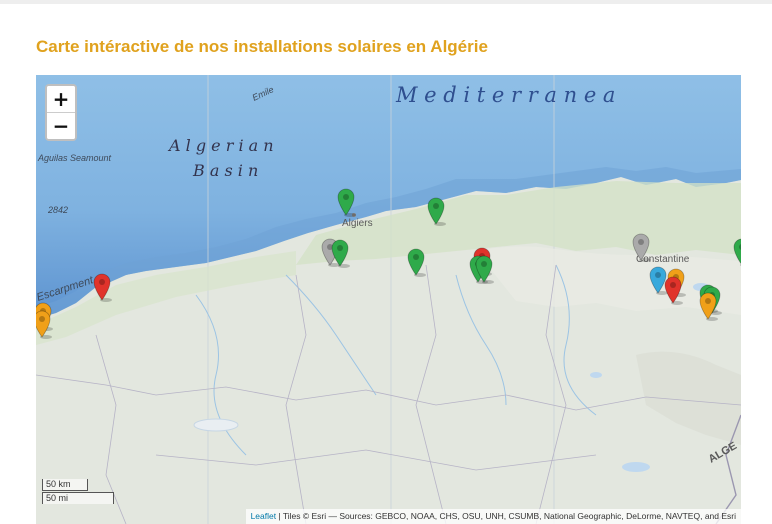 This screenshot has width=772, height=524. I want to click on seamount-label: Aguilas Seamount, so click(74, 158).